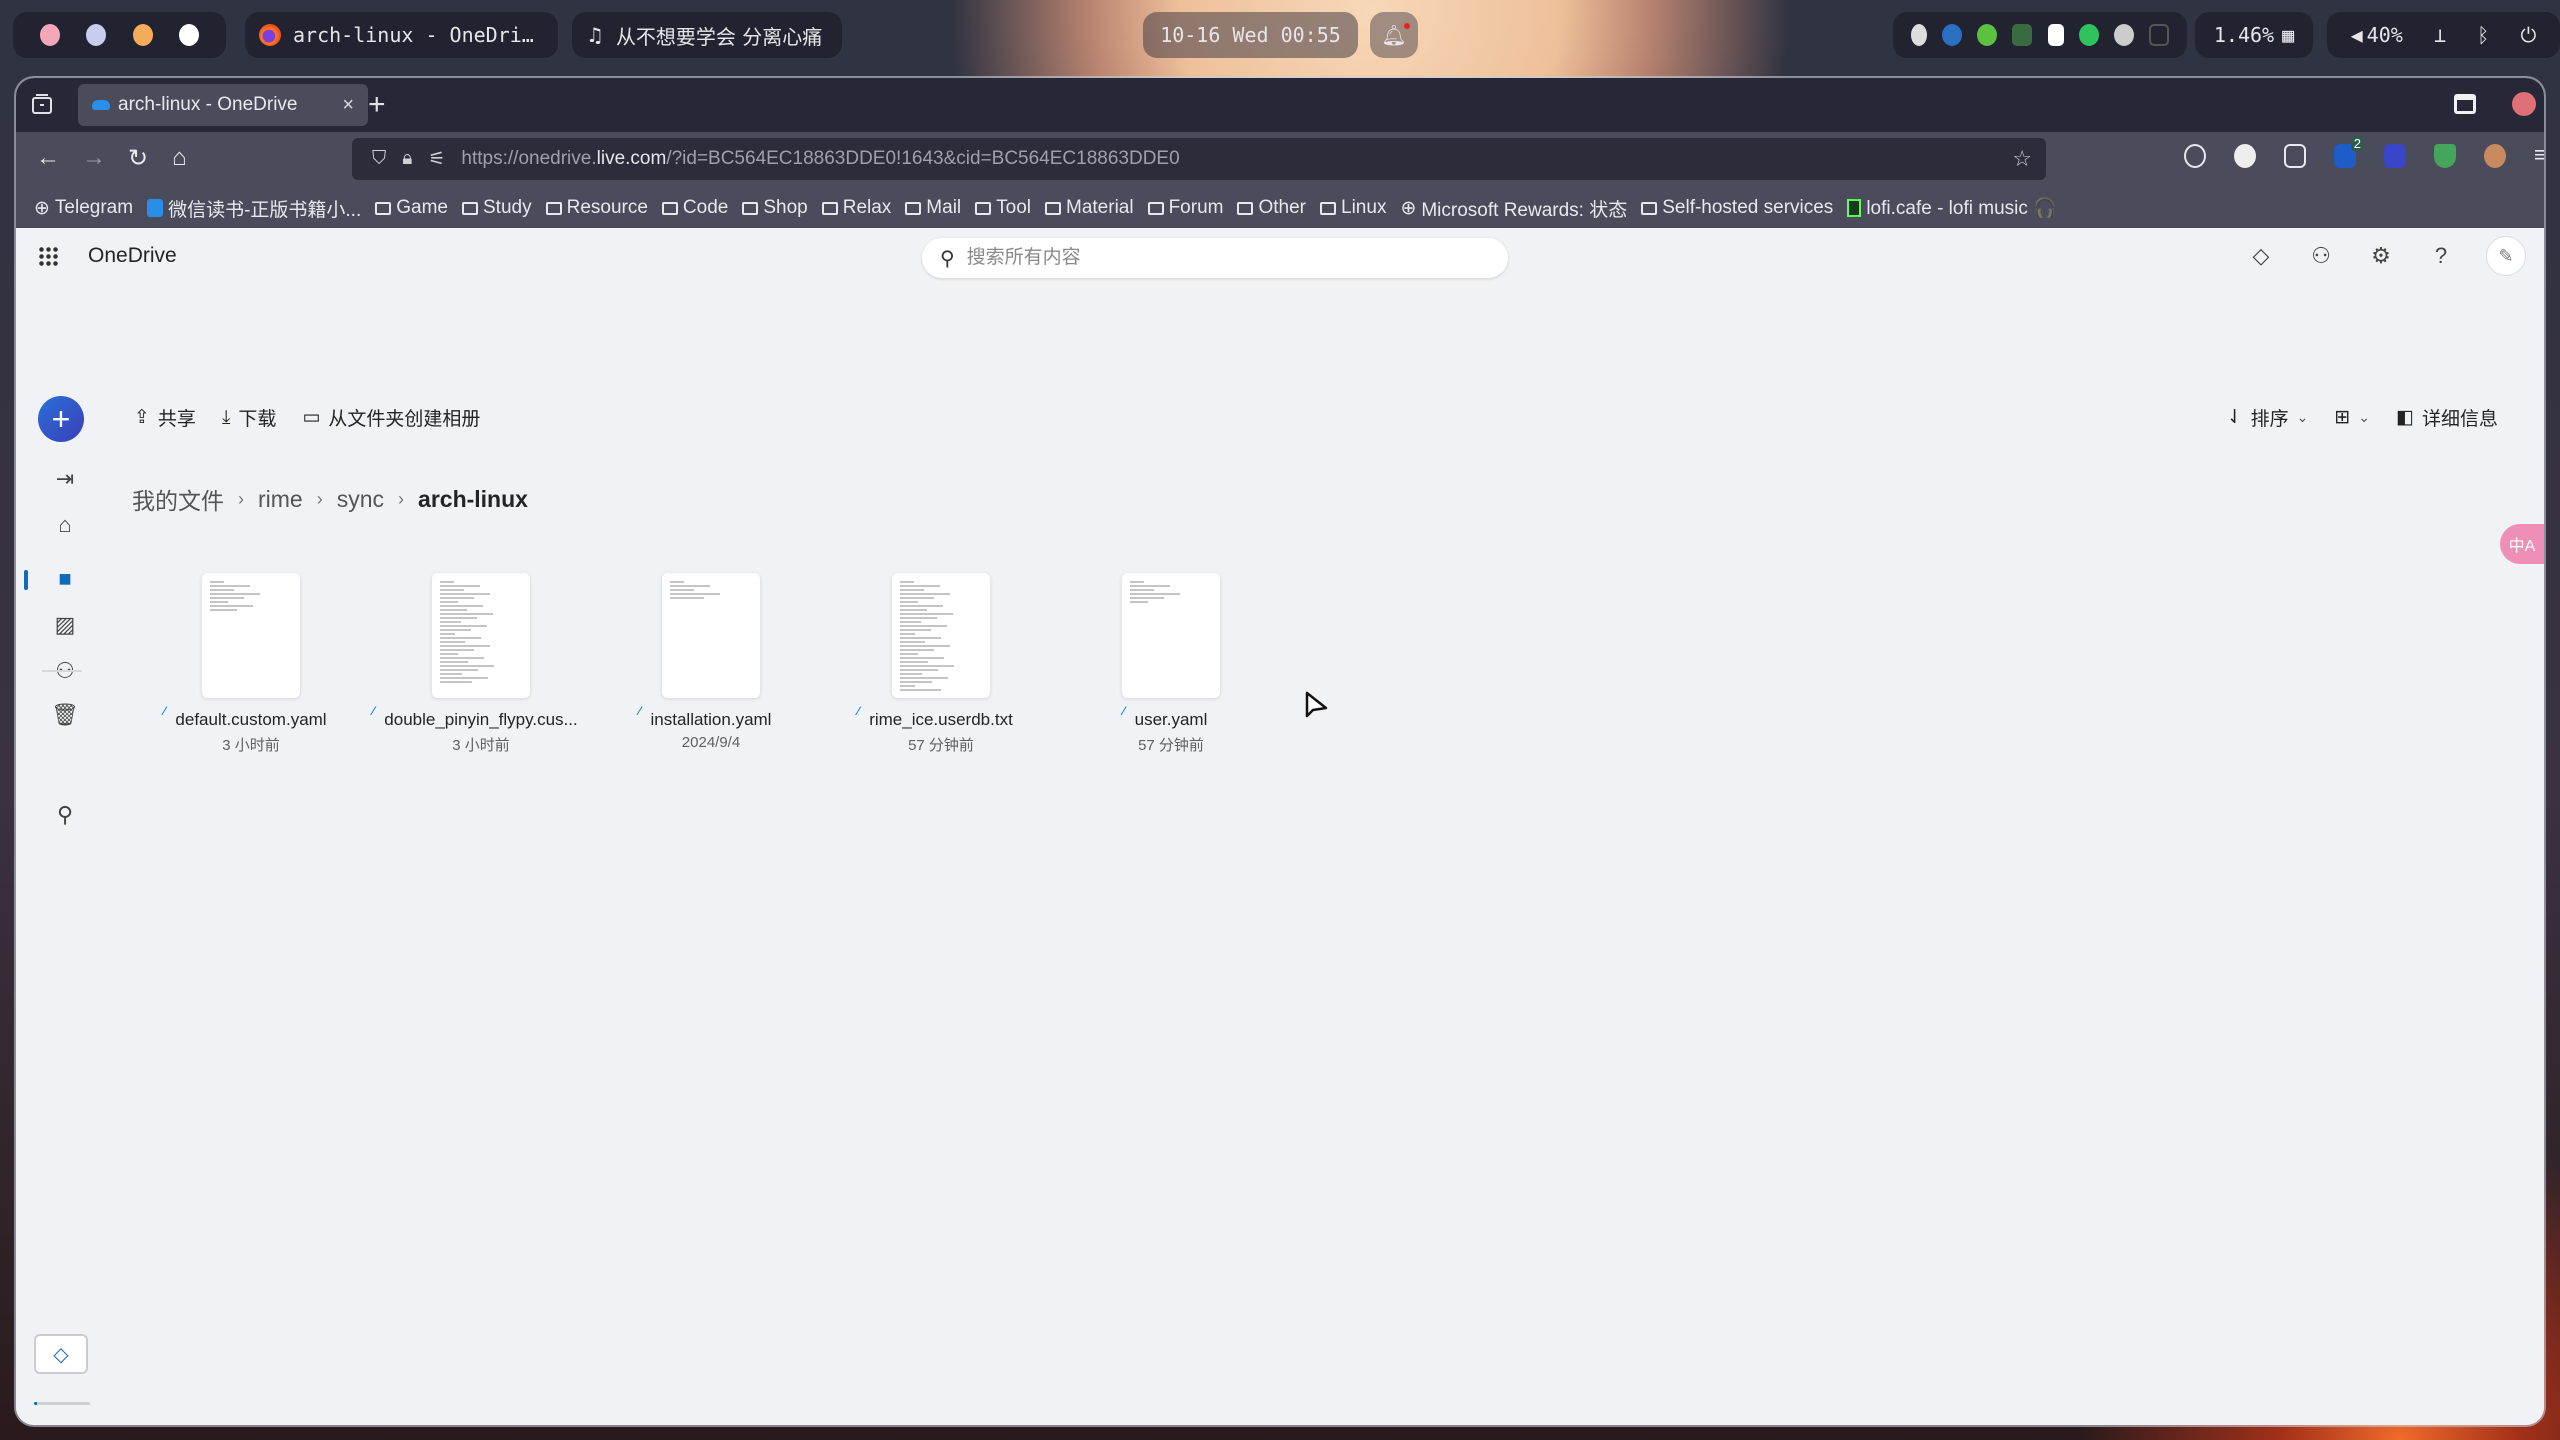 This screenshot has width=2560, height=1440. What do you see at coordinates (2524, 104) in the screenshot?
I see `window-close-button` at bounding box center [2524, 104].